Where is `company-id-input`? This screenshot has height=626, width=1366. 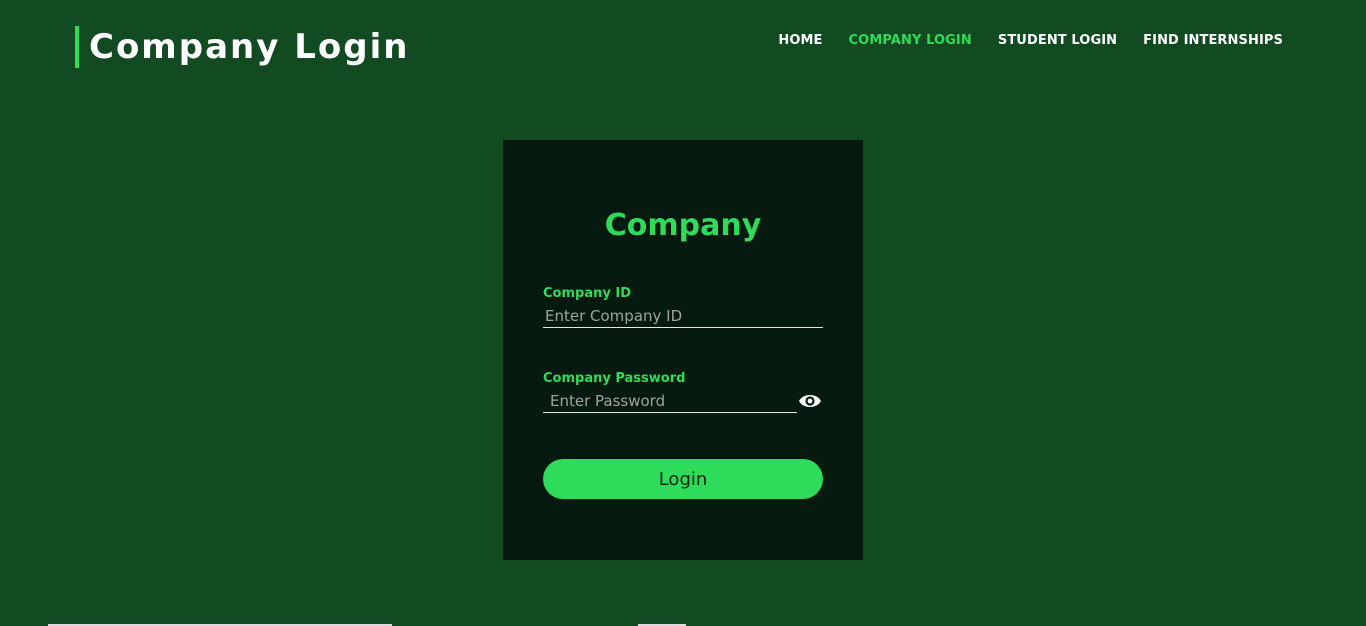
company-id-input is located at coordinates (683, 316).